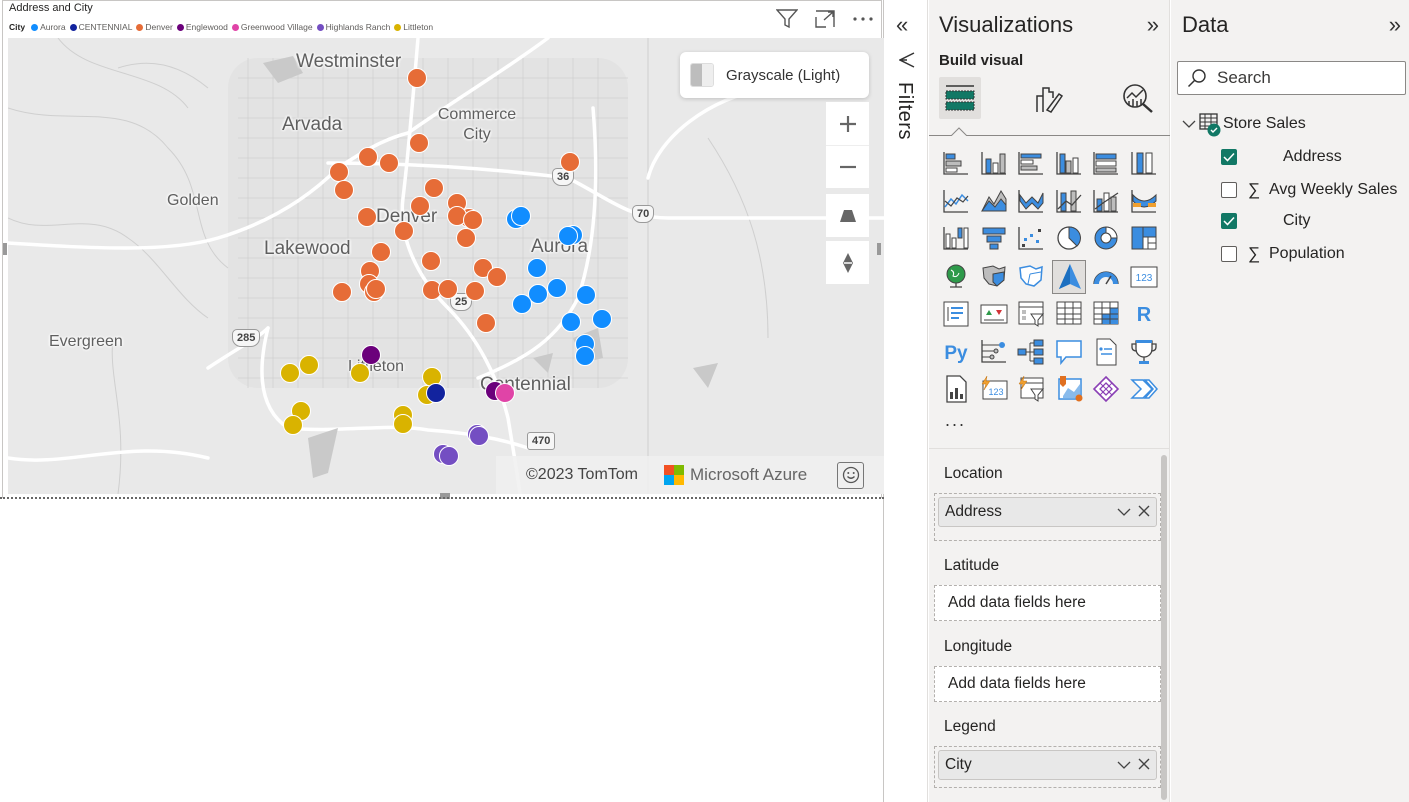  Describe the element at coordinates (956, 164) in the screenshot. I see `viz-type-stacked-bar` at that location.